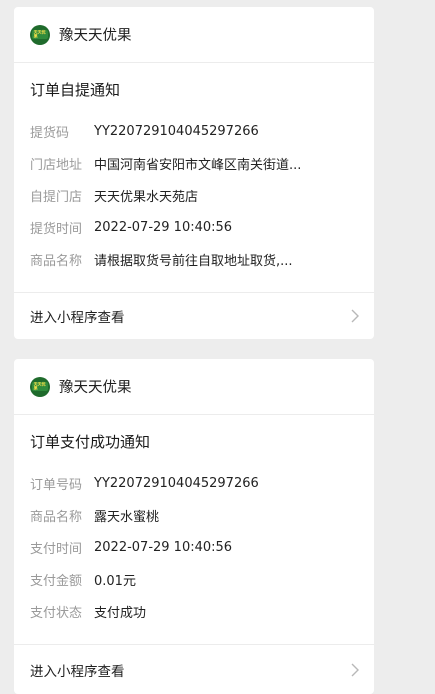 The width and height of the screenshot is (435, 694). I want to click on row-label: 自提门店, so click(56, 197).